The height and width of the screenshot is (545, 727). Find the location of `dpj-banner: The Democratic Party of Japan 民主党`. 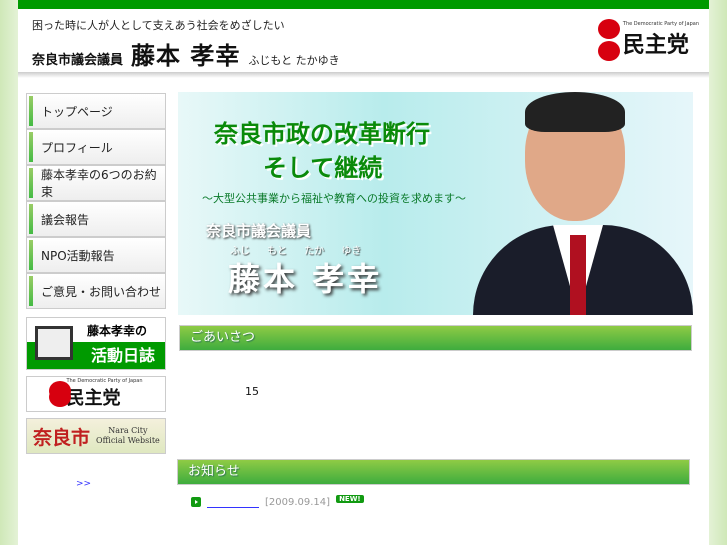

dpj-banner: The Democratic Party of Japan 民主党 is located at coordinates (96, 394).